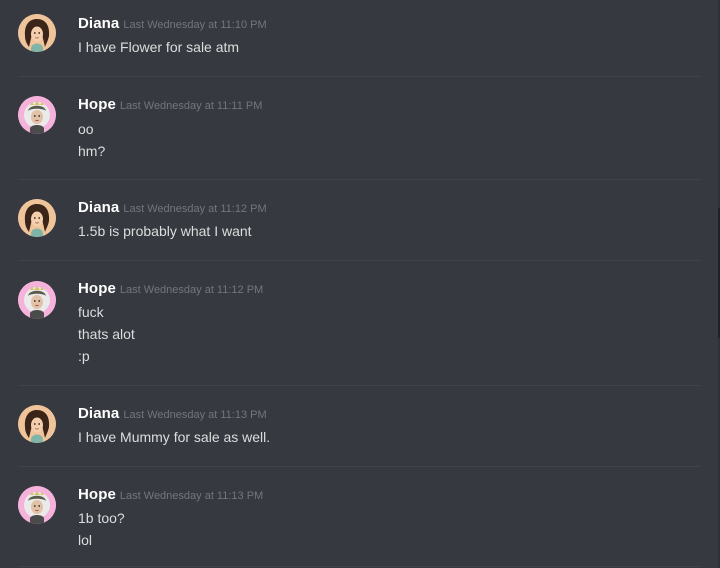 This screenshot has height=568, width=720. I want to click on message-text: I have Mummy for sale as well., so click(174, 437).